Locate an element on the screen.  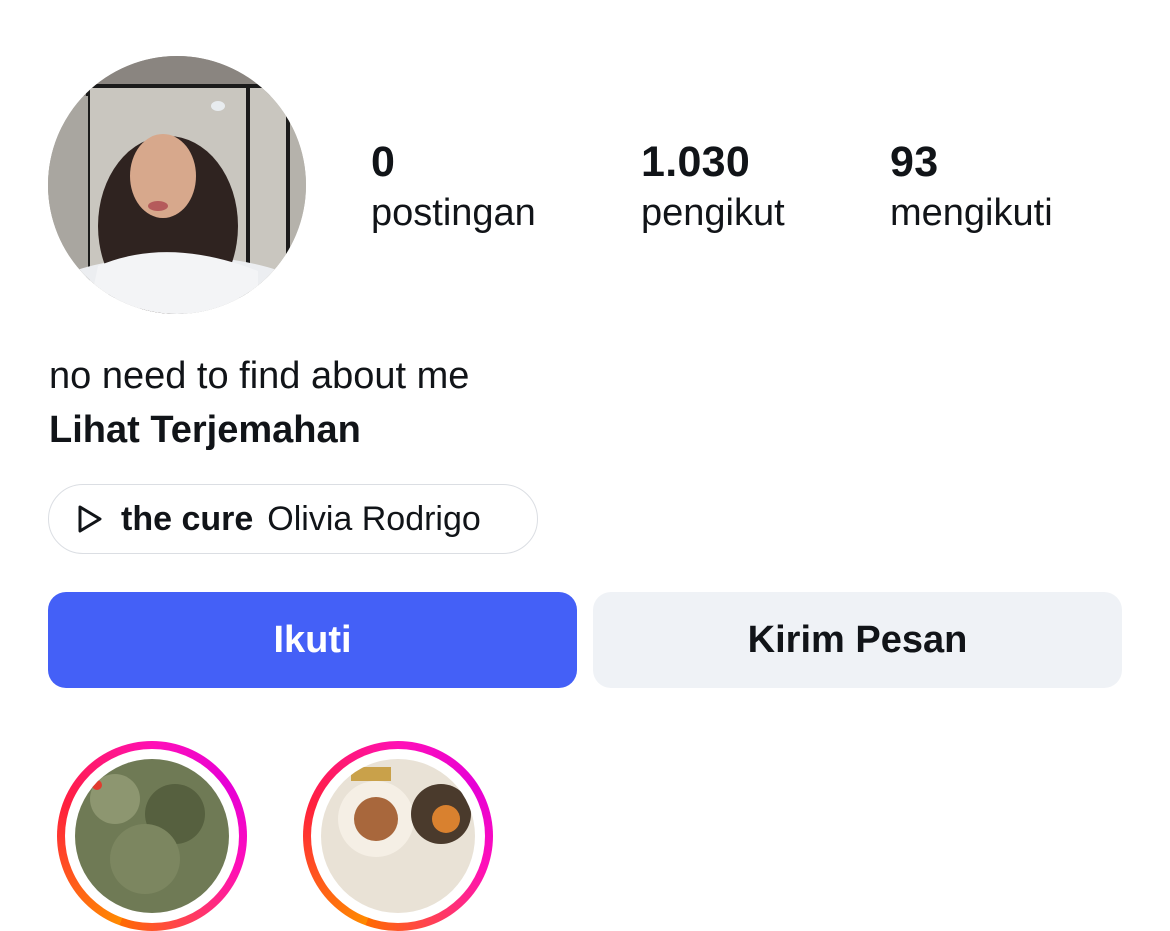
posts-label: postingan is located at coordinates (453, 213).